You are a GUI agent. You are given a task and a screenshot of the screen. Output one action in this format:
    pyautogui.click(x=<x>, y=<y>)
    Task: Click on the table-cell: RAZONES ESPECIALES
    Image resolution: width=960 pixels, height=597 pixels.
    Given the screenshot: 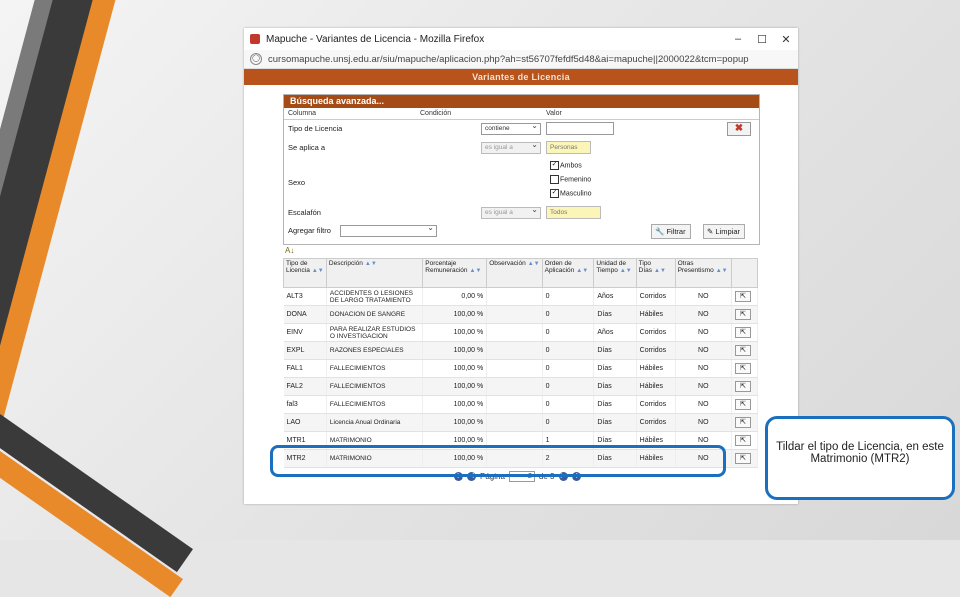 What is the action you would take?
    pyautogui.click(x=375, y=350)
    